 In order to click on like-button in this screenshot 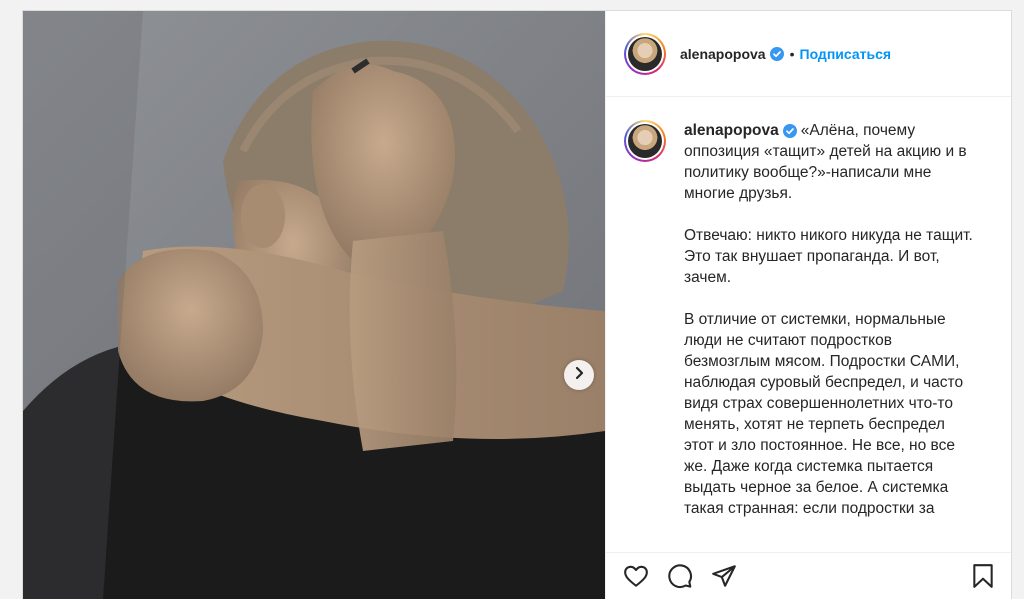, I will do `click(636, 576)`.